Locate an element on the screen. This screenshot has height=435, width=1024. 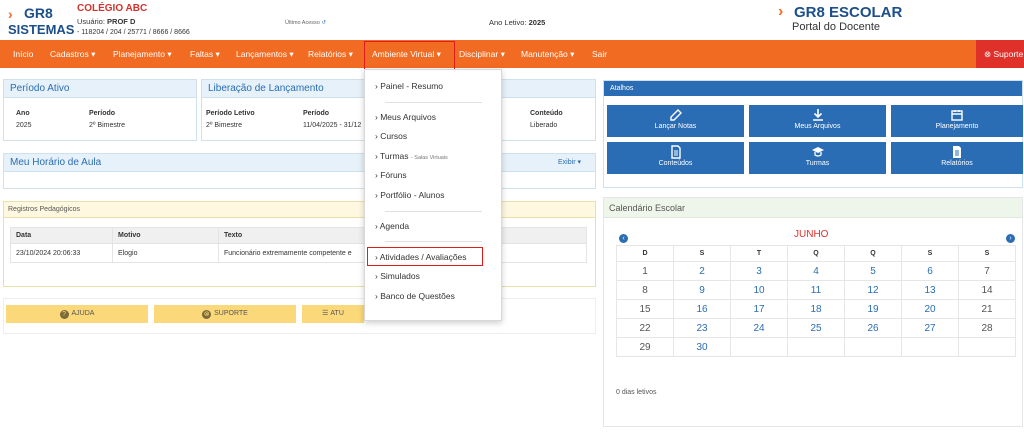
calendar-day: 9 is located at coordinates (702, 290).